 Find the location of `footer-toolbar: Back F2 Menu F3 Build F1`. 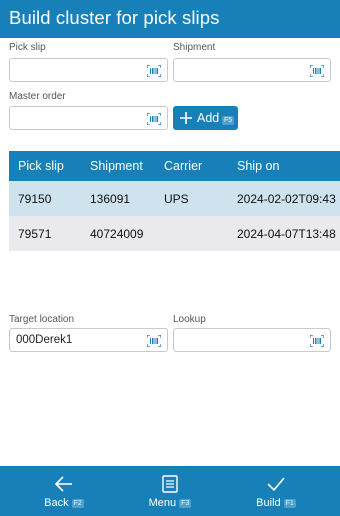

footer-toolbar: Back F2 Menu F3 Build F1 is located at coordinates (170, 491).